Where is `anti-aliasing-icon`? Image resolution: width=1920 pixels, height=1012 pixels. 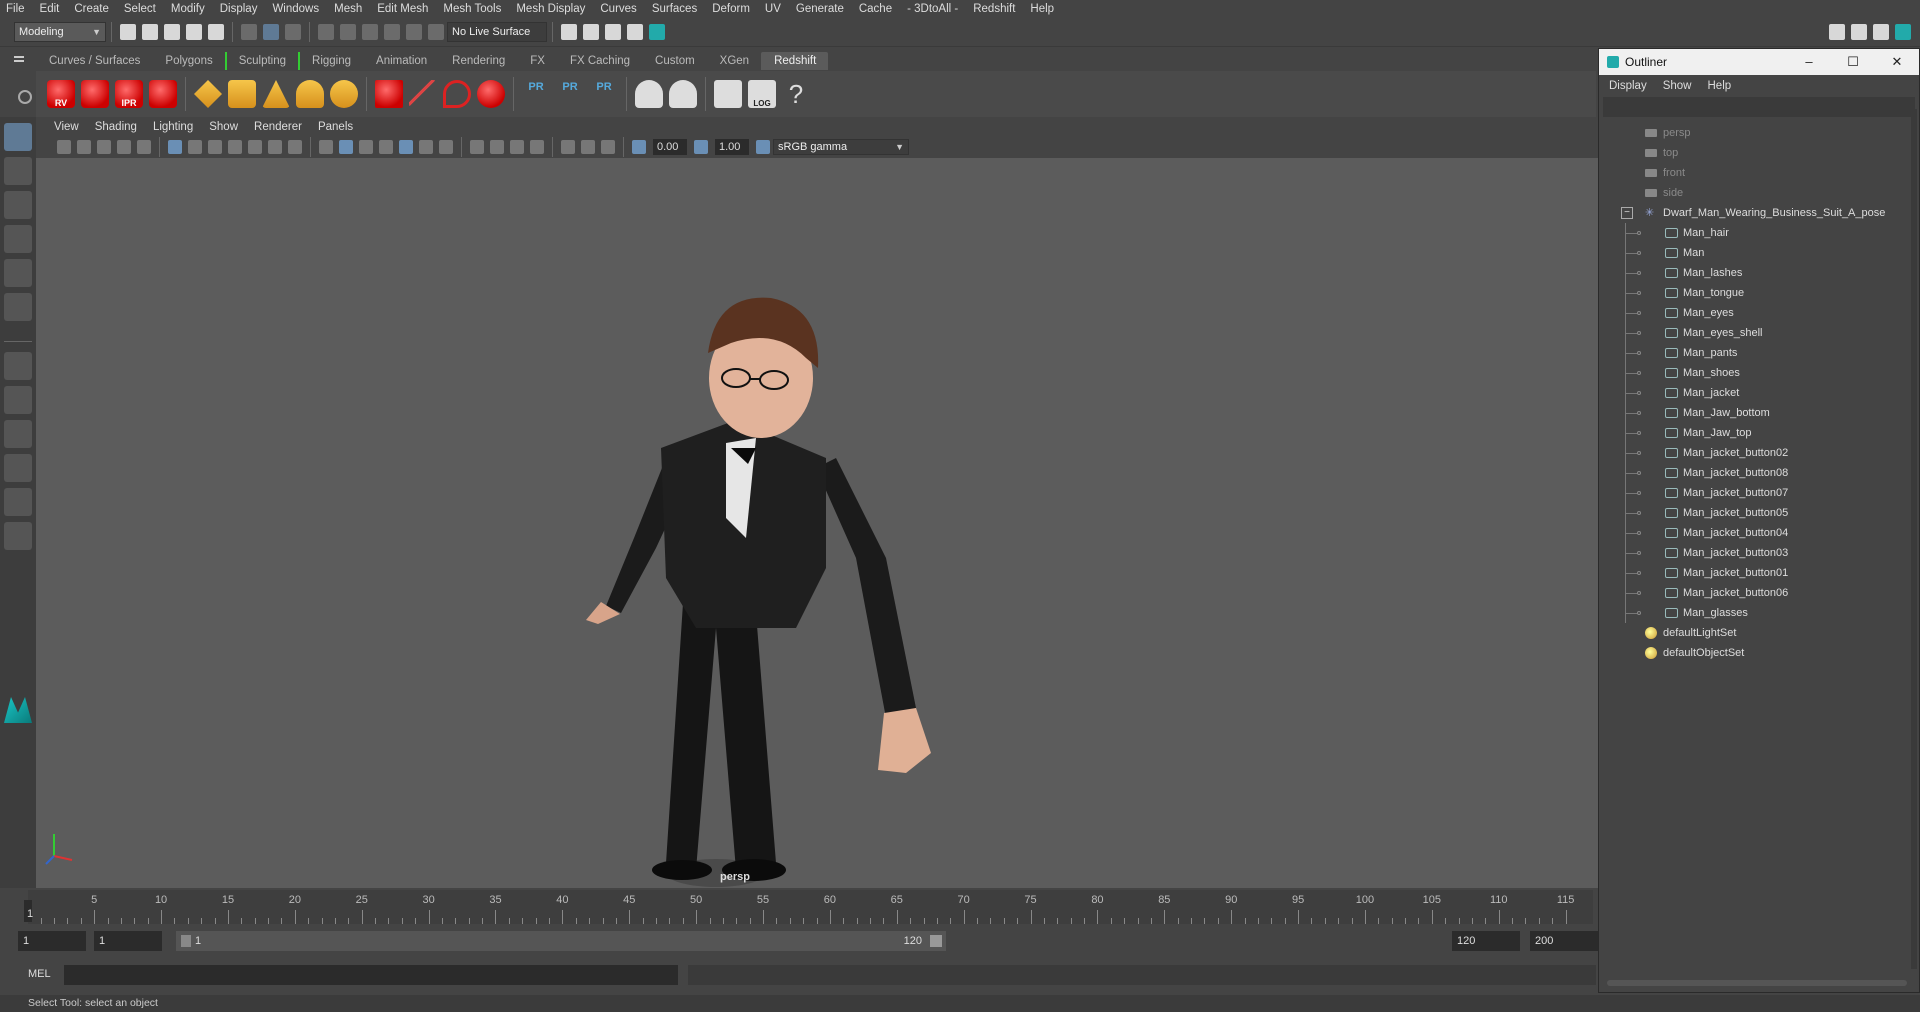 anti-aliasing-icon is located at coordinates (497, 147).